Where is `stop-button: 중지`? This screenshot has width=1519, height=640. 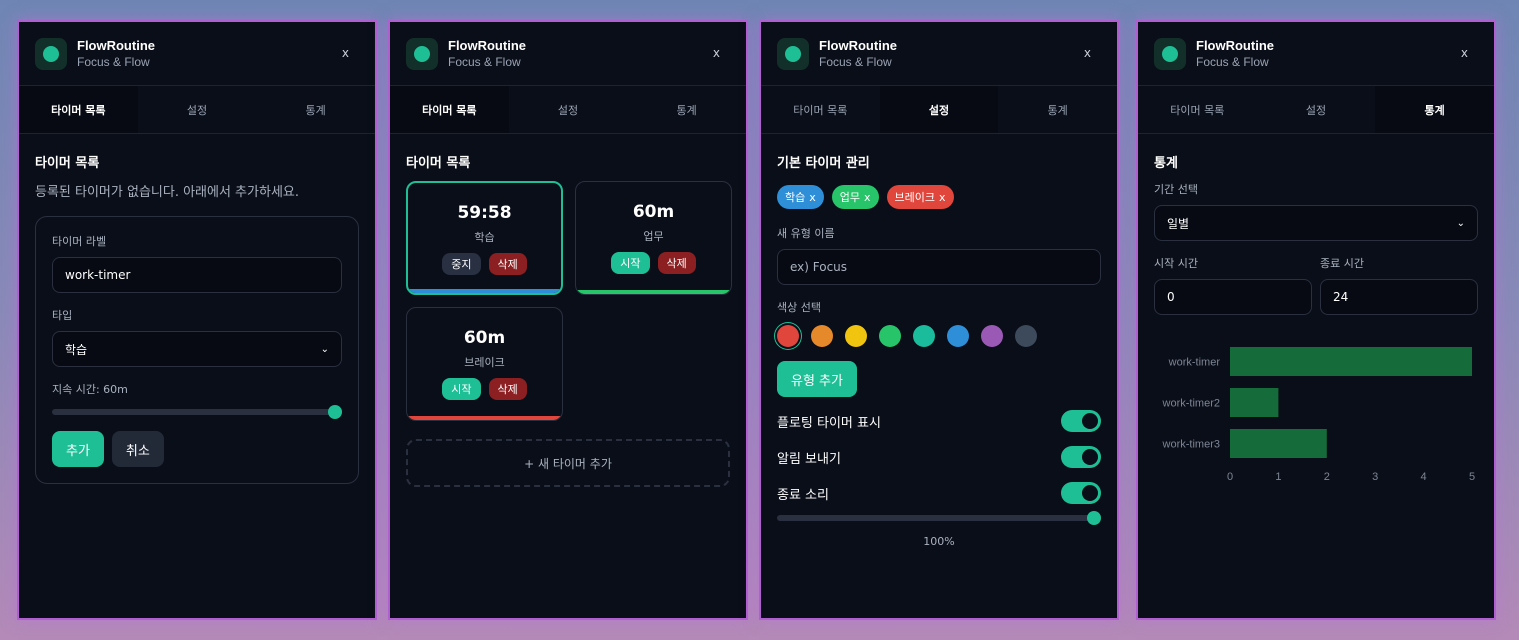 stop-button: 중지 is located at coordinates (461, 264).